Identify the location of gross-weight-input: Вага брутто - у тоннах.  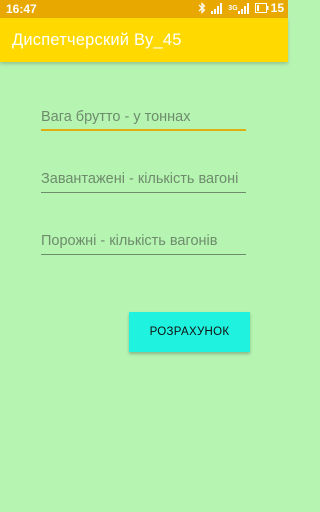
(143, 120).